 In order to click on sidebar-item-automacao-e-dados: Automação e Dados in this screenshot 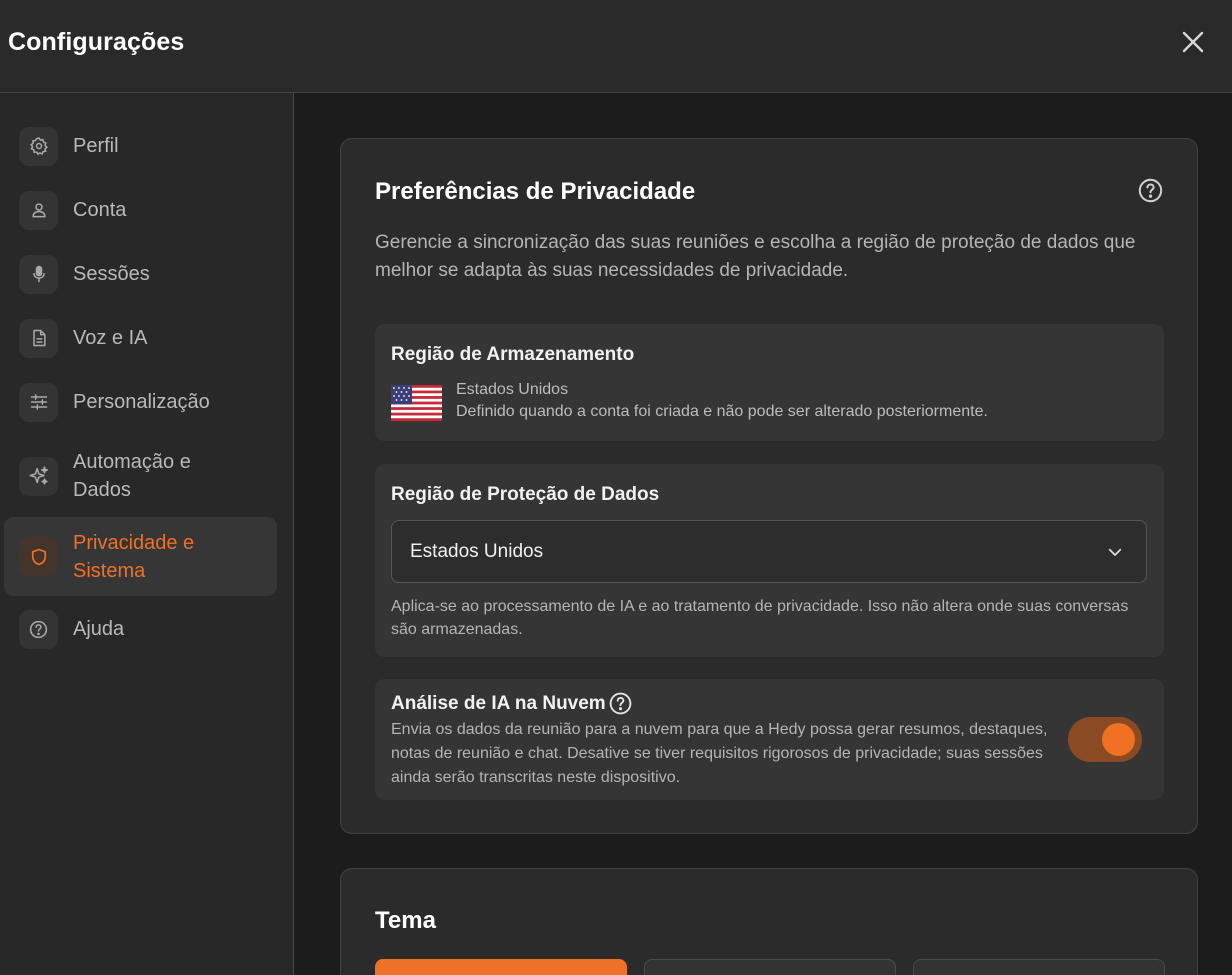, I will do `click(140, 476)`.